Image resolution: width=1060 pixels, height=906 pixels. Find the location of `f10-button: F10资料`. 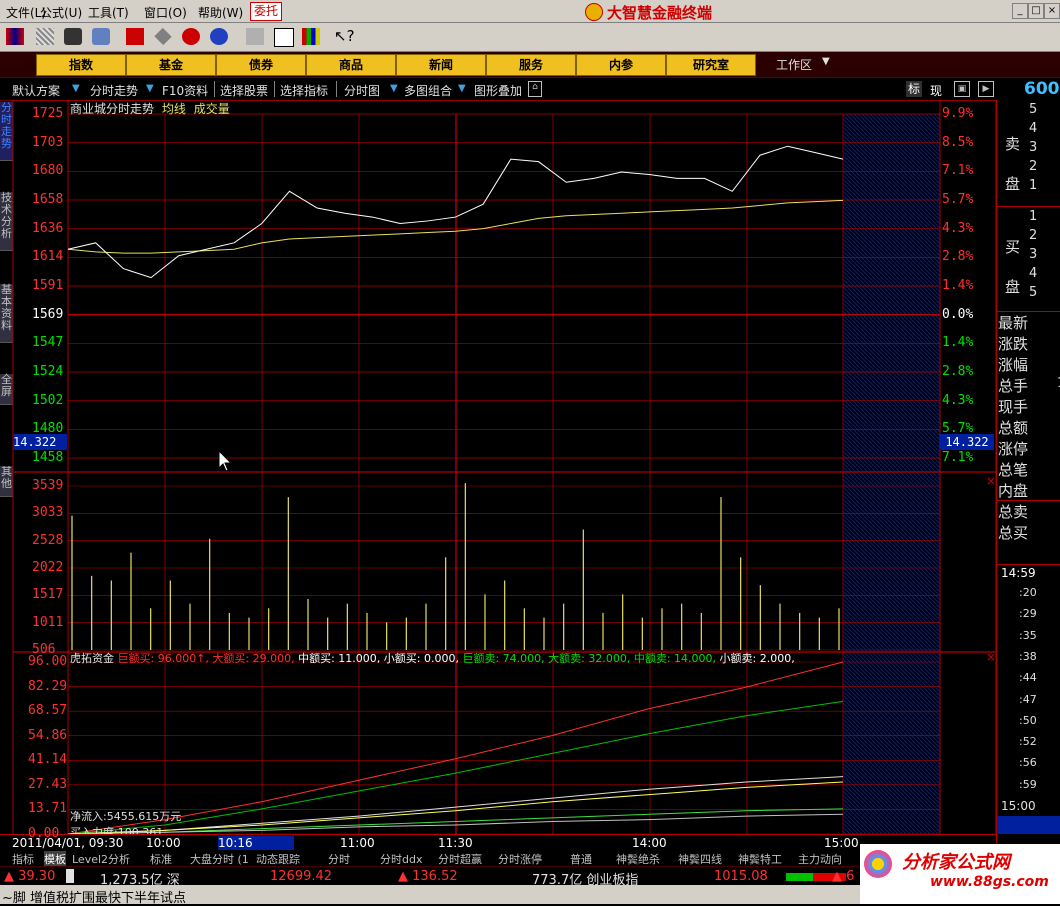

f10-button: F10资料 is located at coordinates (185, 90).